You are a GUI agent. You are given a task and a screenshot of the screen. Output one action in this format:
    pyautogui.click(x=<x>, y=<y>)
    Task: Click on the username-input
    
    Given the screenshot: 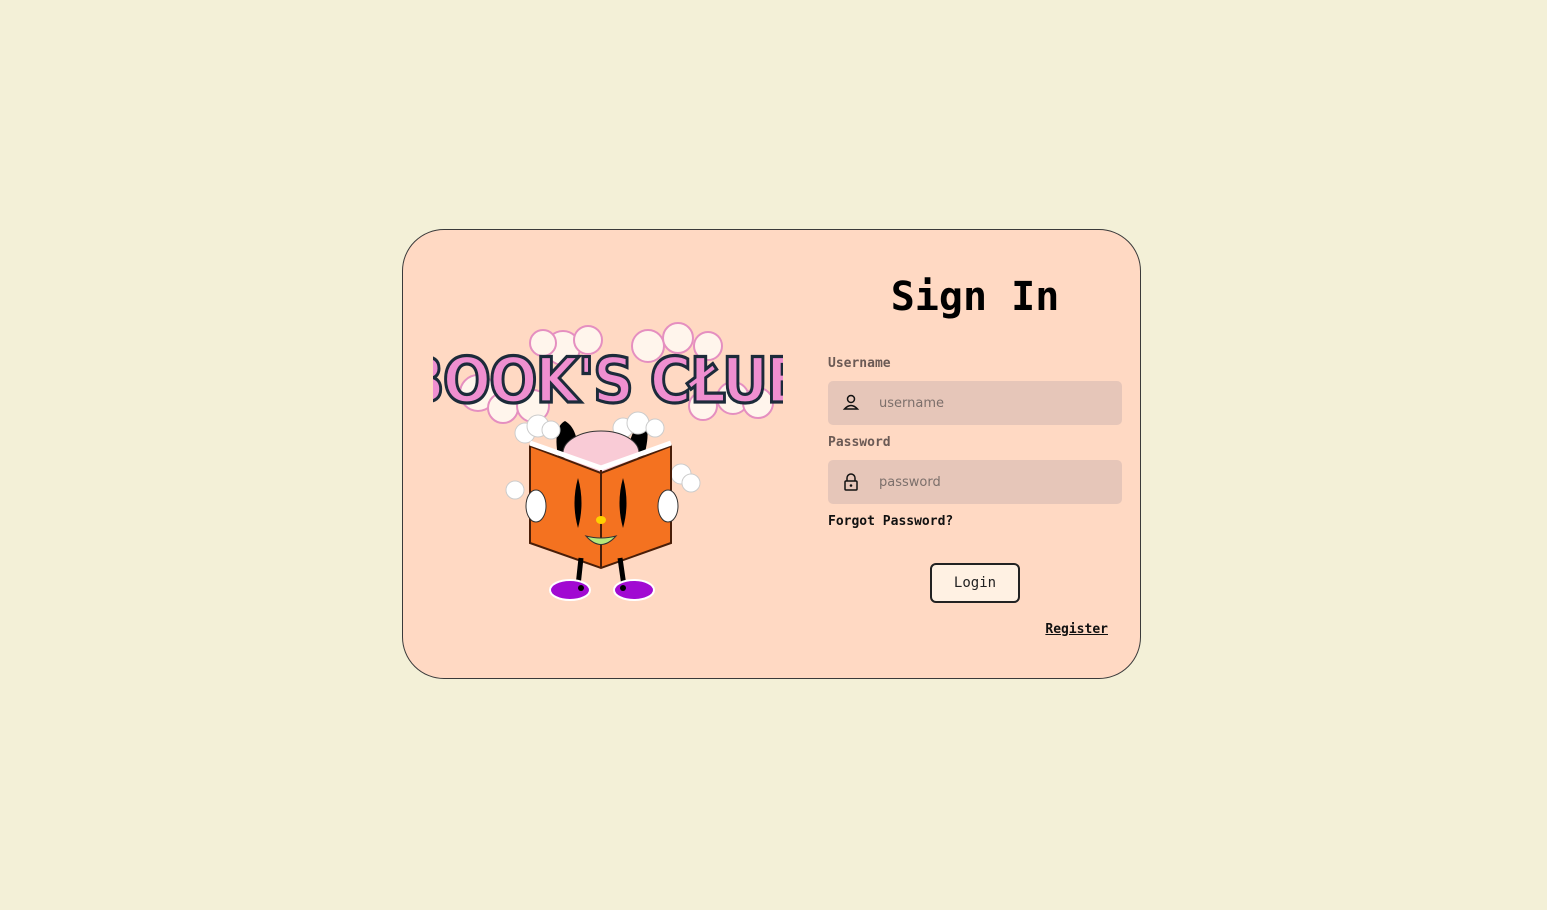 What is the action you would take?
    pyautogui.click(x=996, y=403)
    